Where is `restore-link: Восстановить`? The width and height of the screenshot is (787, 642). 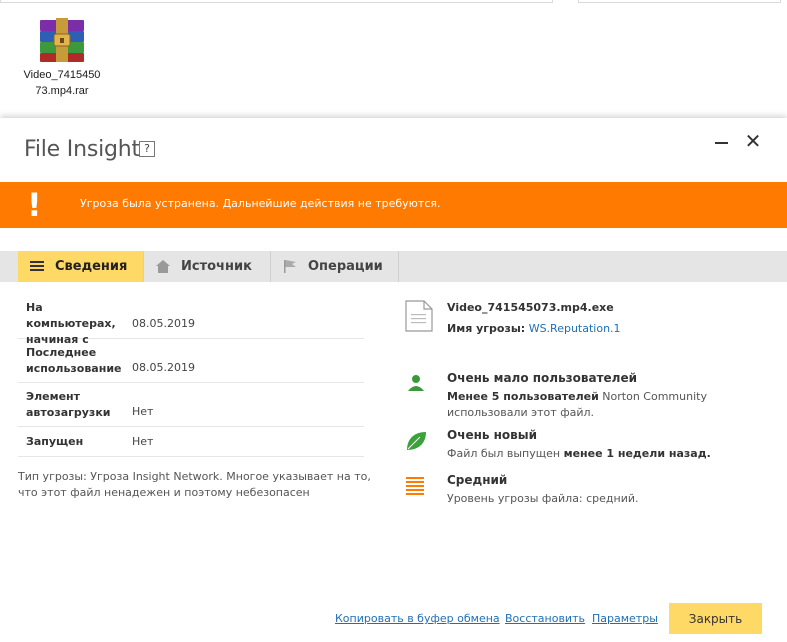 restore-link: Восстановить is located at coordinates (545, 618).